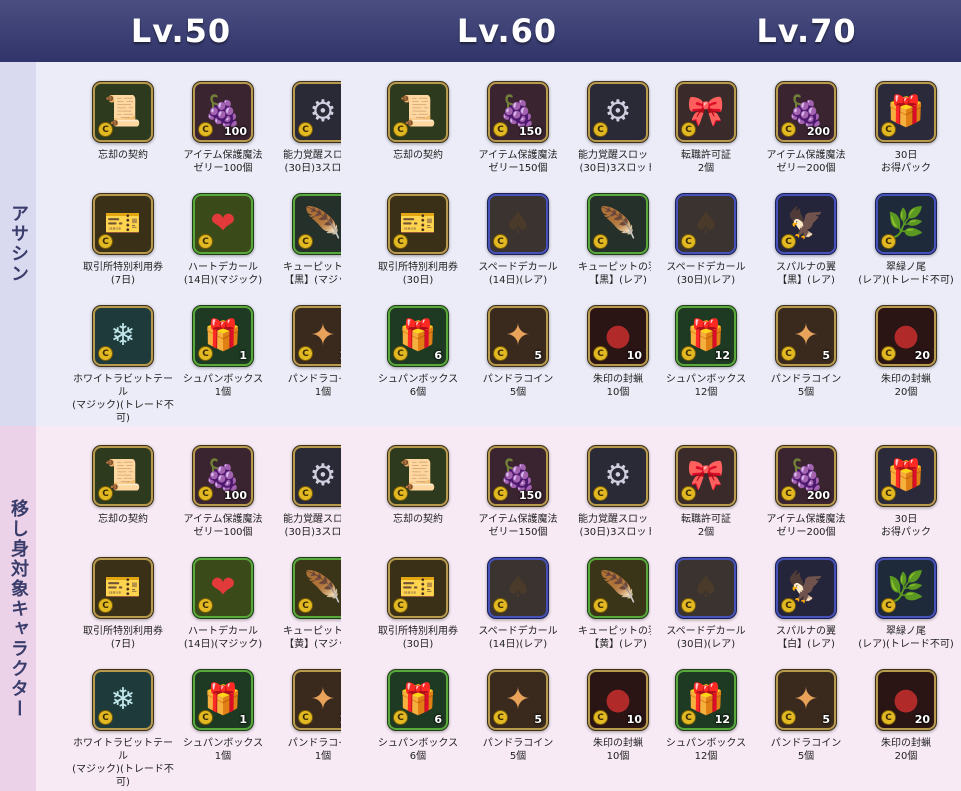 This screenshot has height=791, width=961. What do you see at coordinates (722, 719) in the screenshot?
I see `item-quantity: 12` at bounding box center [722, 719].